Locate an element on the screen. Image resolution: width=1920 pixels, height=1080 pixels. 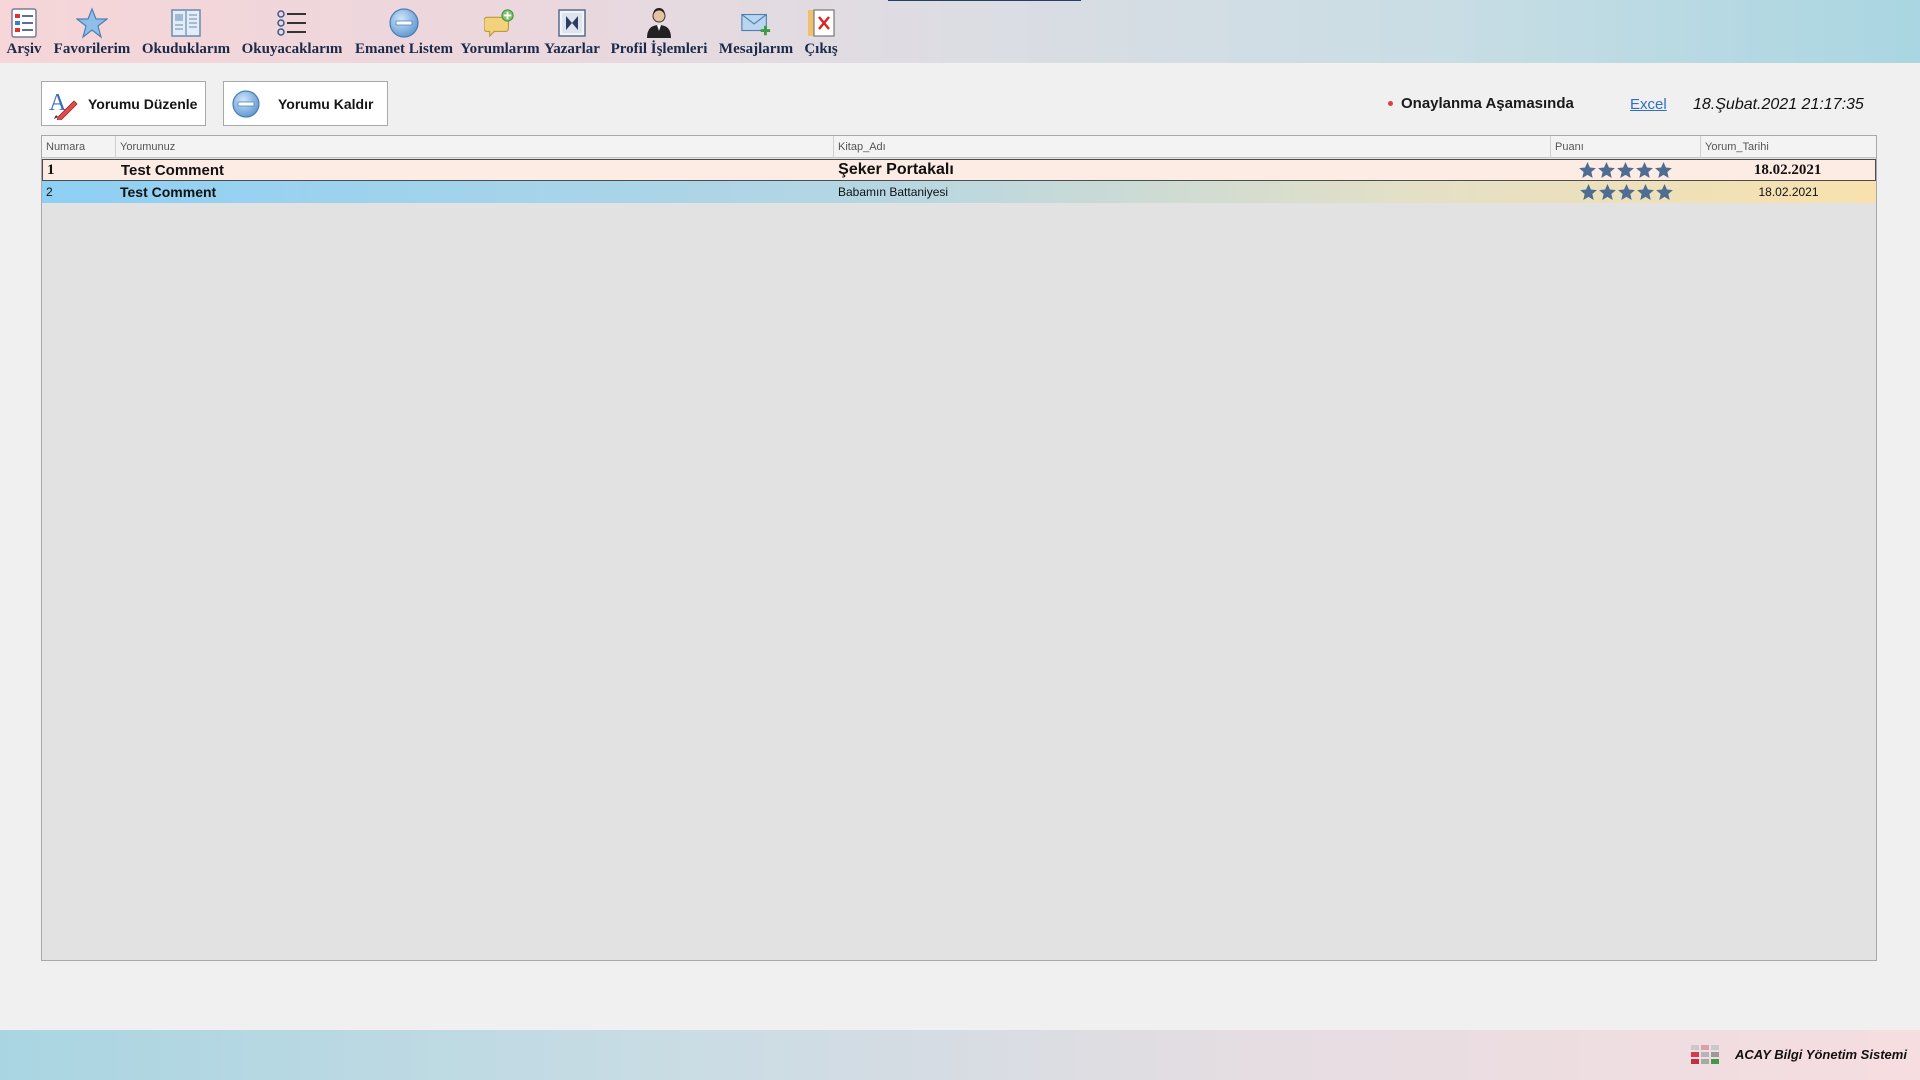
remove-comment-button: Yorumu Kaldır is located at coordinates (305, 103).